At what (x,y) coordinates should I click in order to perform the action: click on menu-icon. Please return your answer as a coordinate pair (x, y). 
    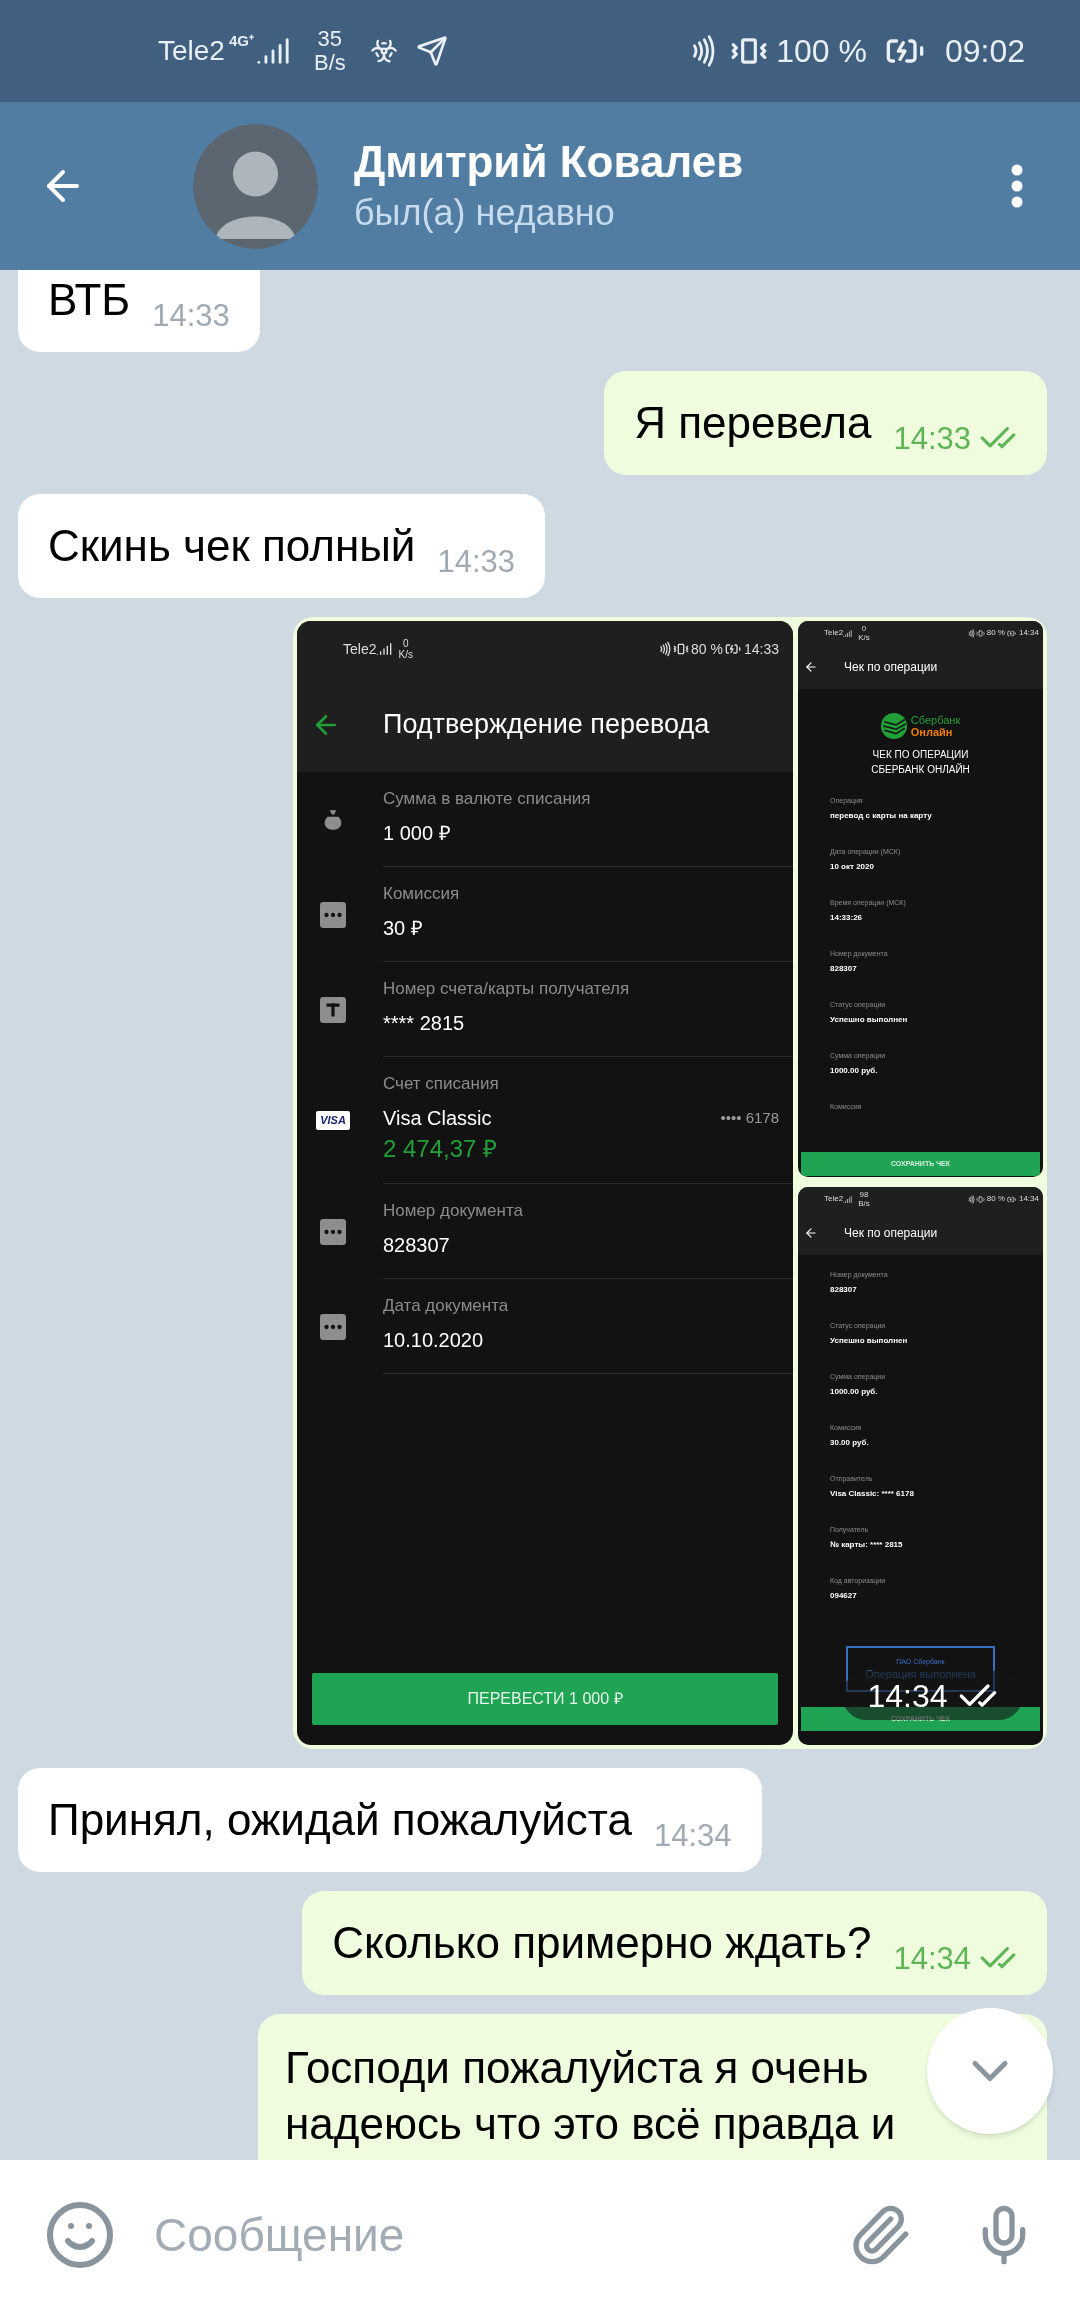
    Looking at the image, I should click on (1017, 186).